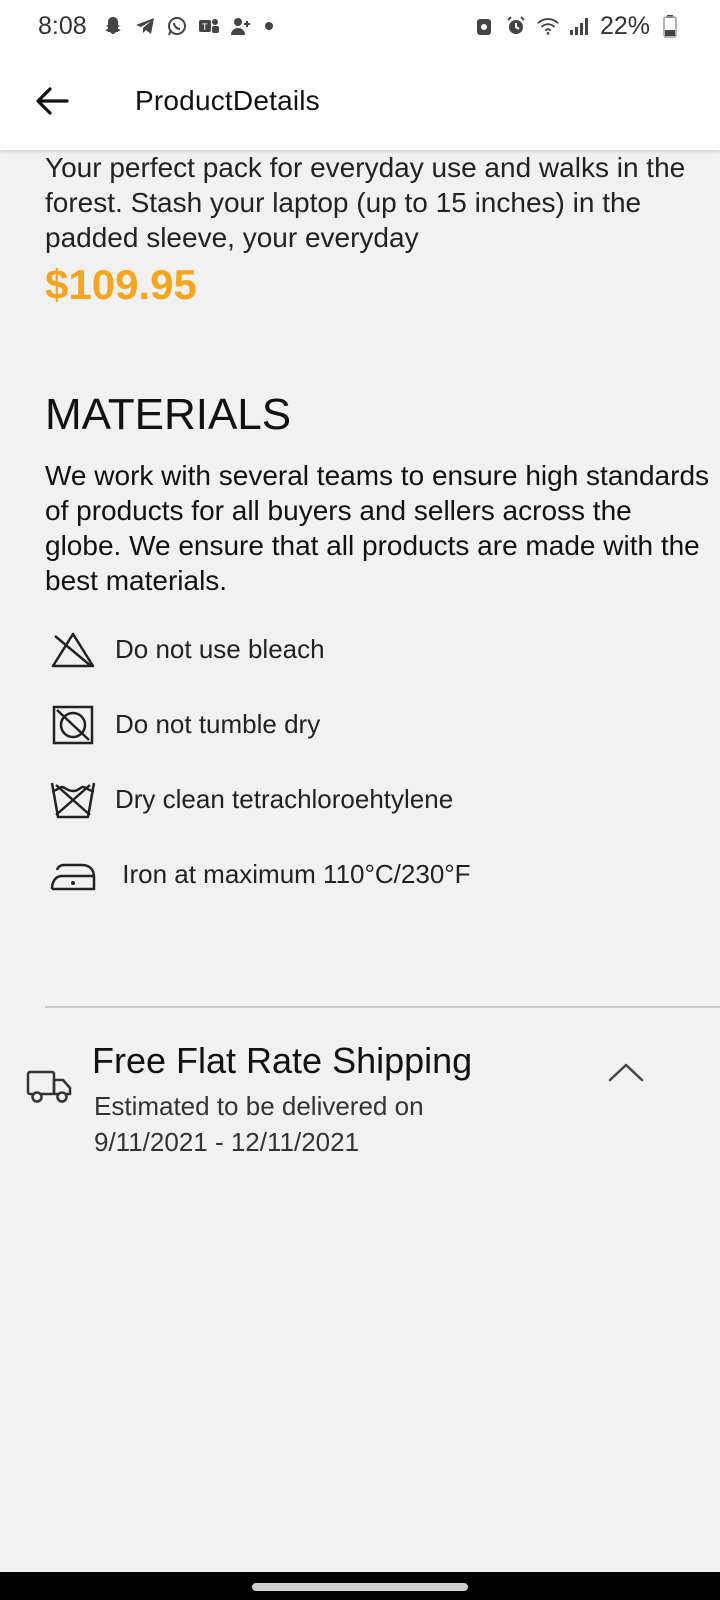  Describe the element at coordinates (484, 26) in the screenshot. I see `lock-battery-icon` at that location.